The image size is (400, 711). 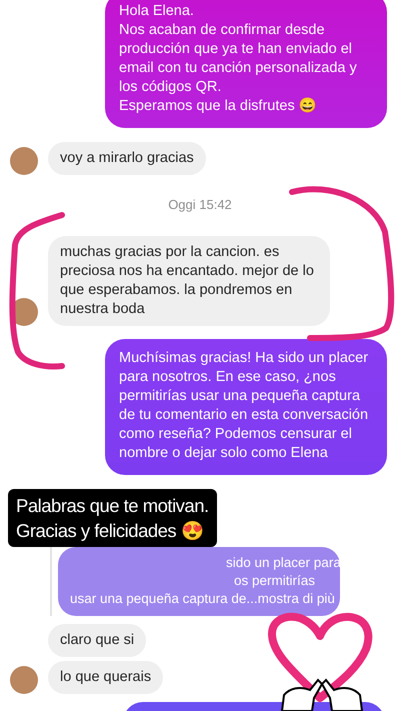 I want to click on quoted-text: usar una pequeña captura de...mostra di più, so click(x=202, y=599).